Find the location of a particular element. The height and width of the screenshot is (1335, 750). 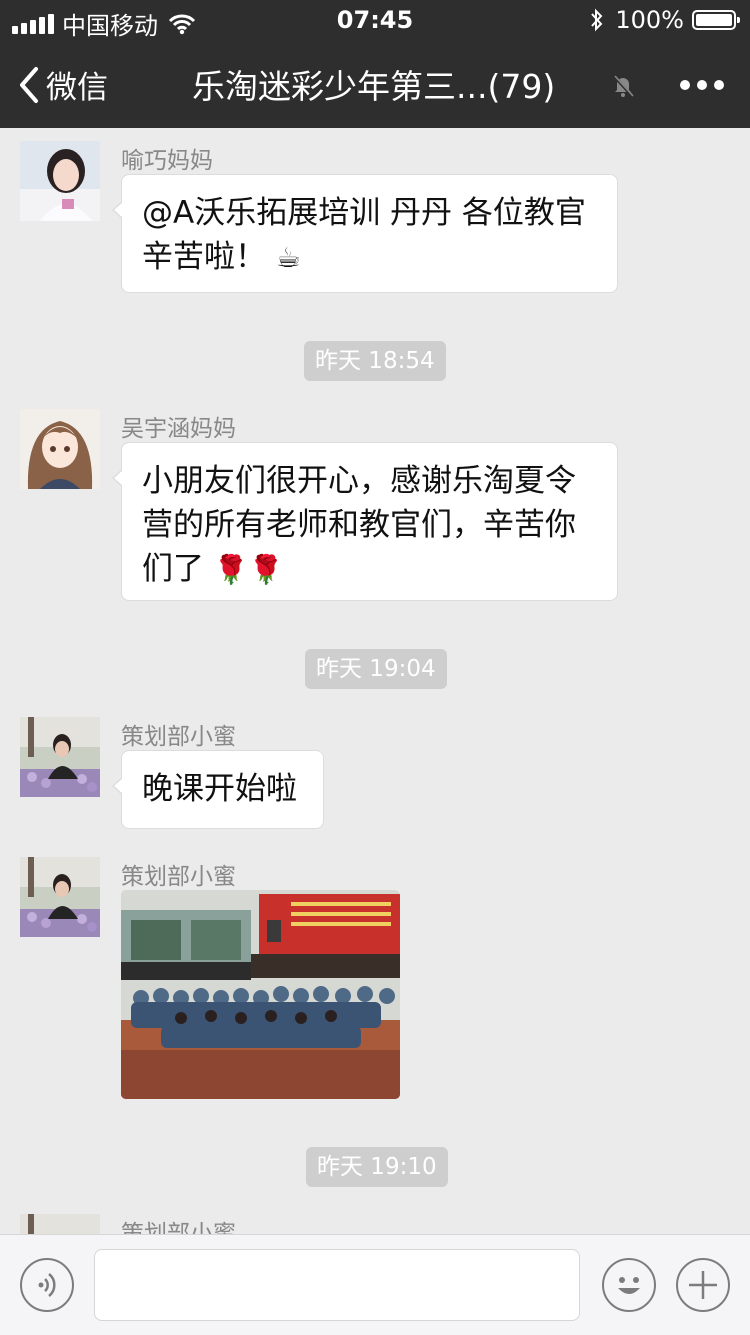

timestamp: 昨天 18:54 is located at coordinates (375, 361).